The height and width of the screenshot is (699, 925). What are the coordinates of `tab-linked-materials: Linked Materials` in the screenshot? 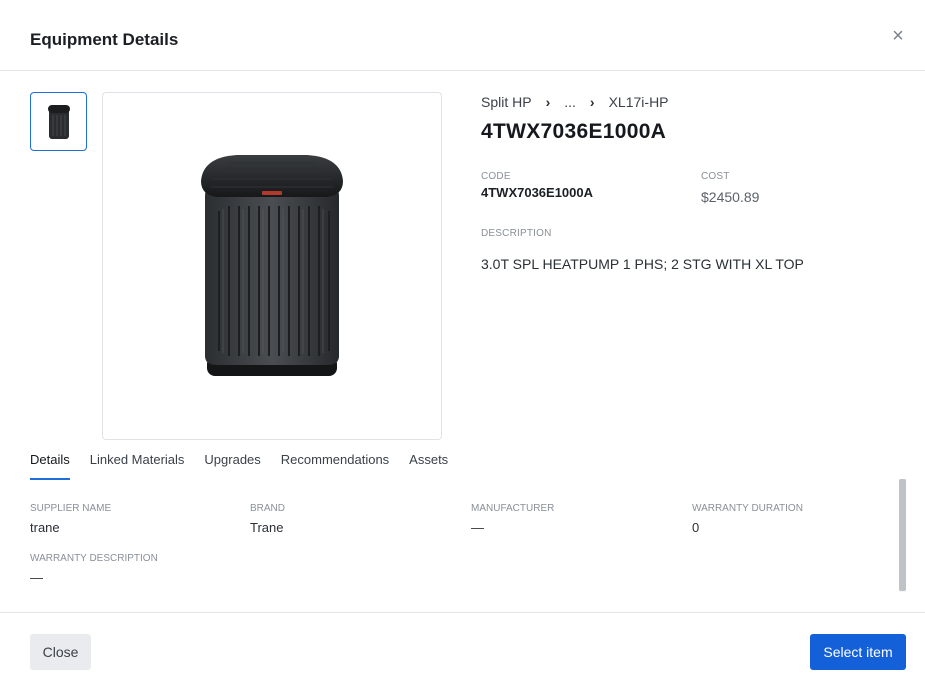 It's located at (137, 465).